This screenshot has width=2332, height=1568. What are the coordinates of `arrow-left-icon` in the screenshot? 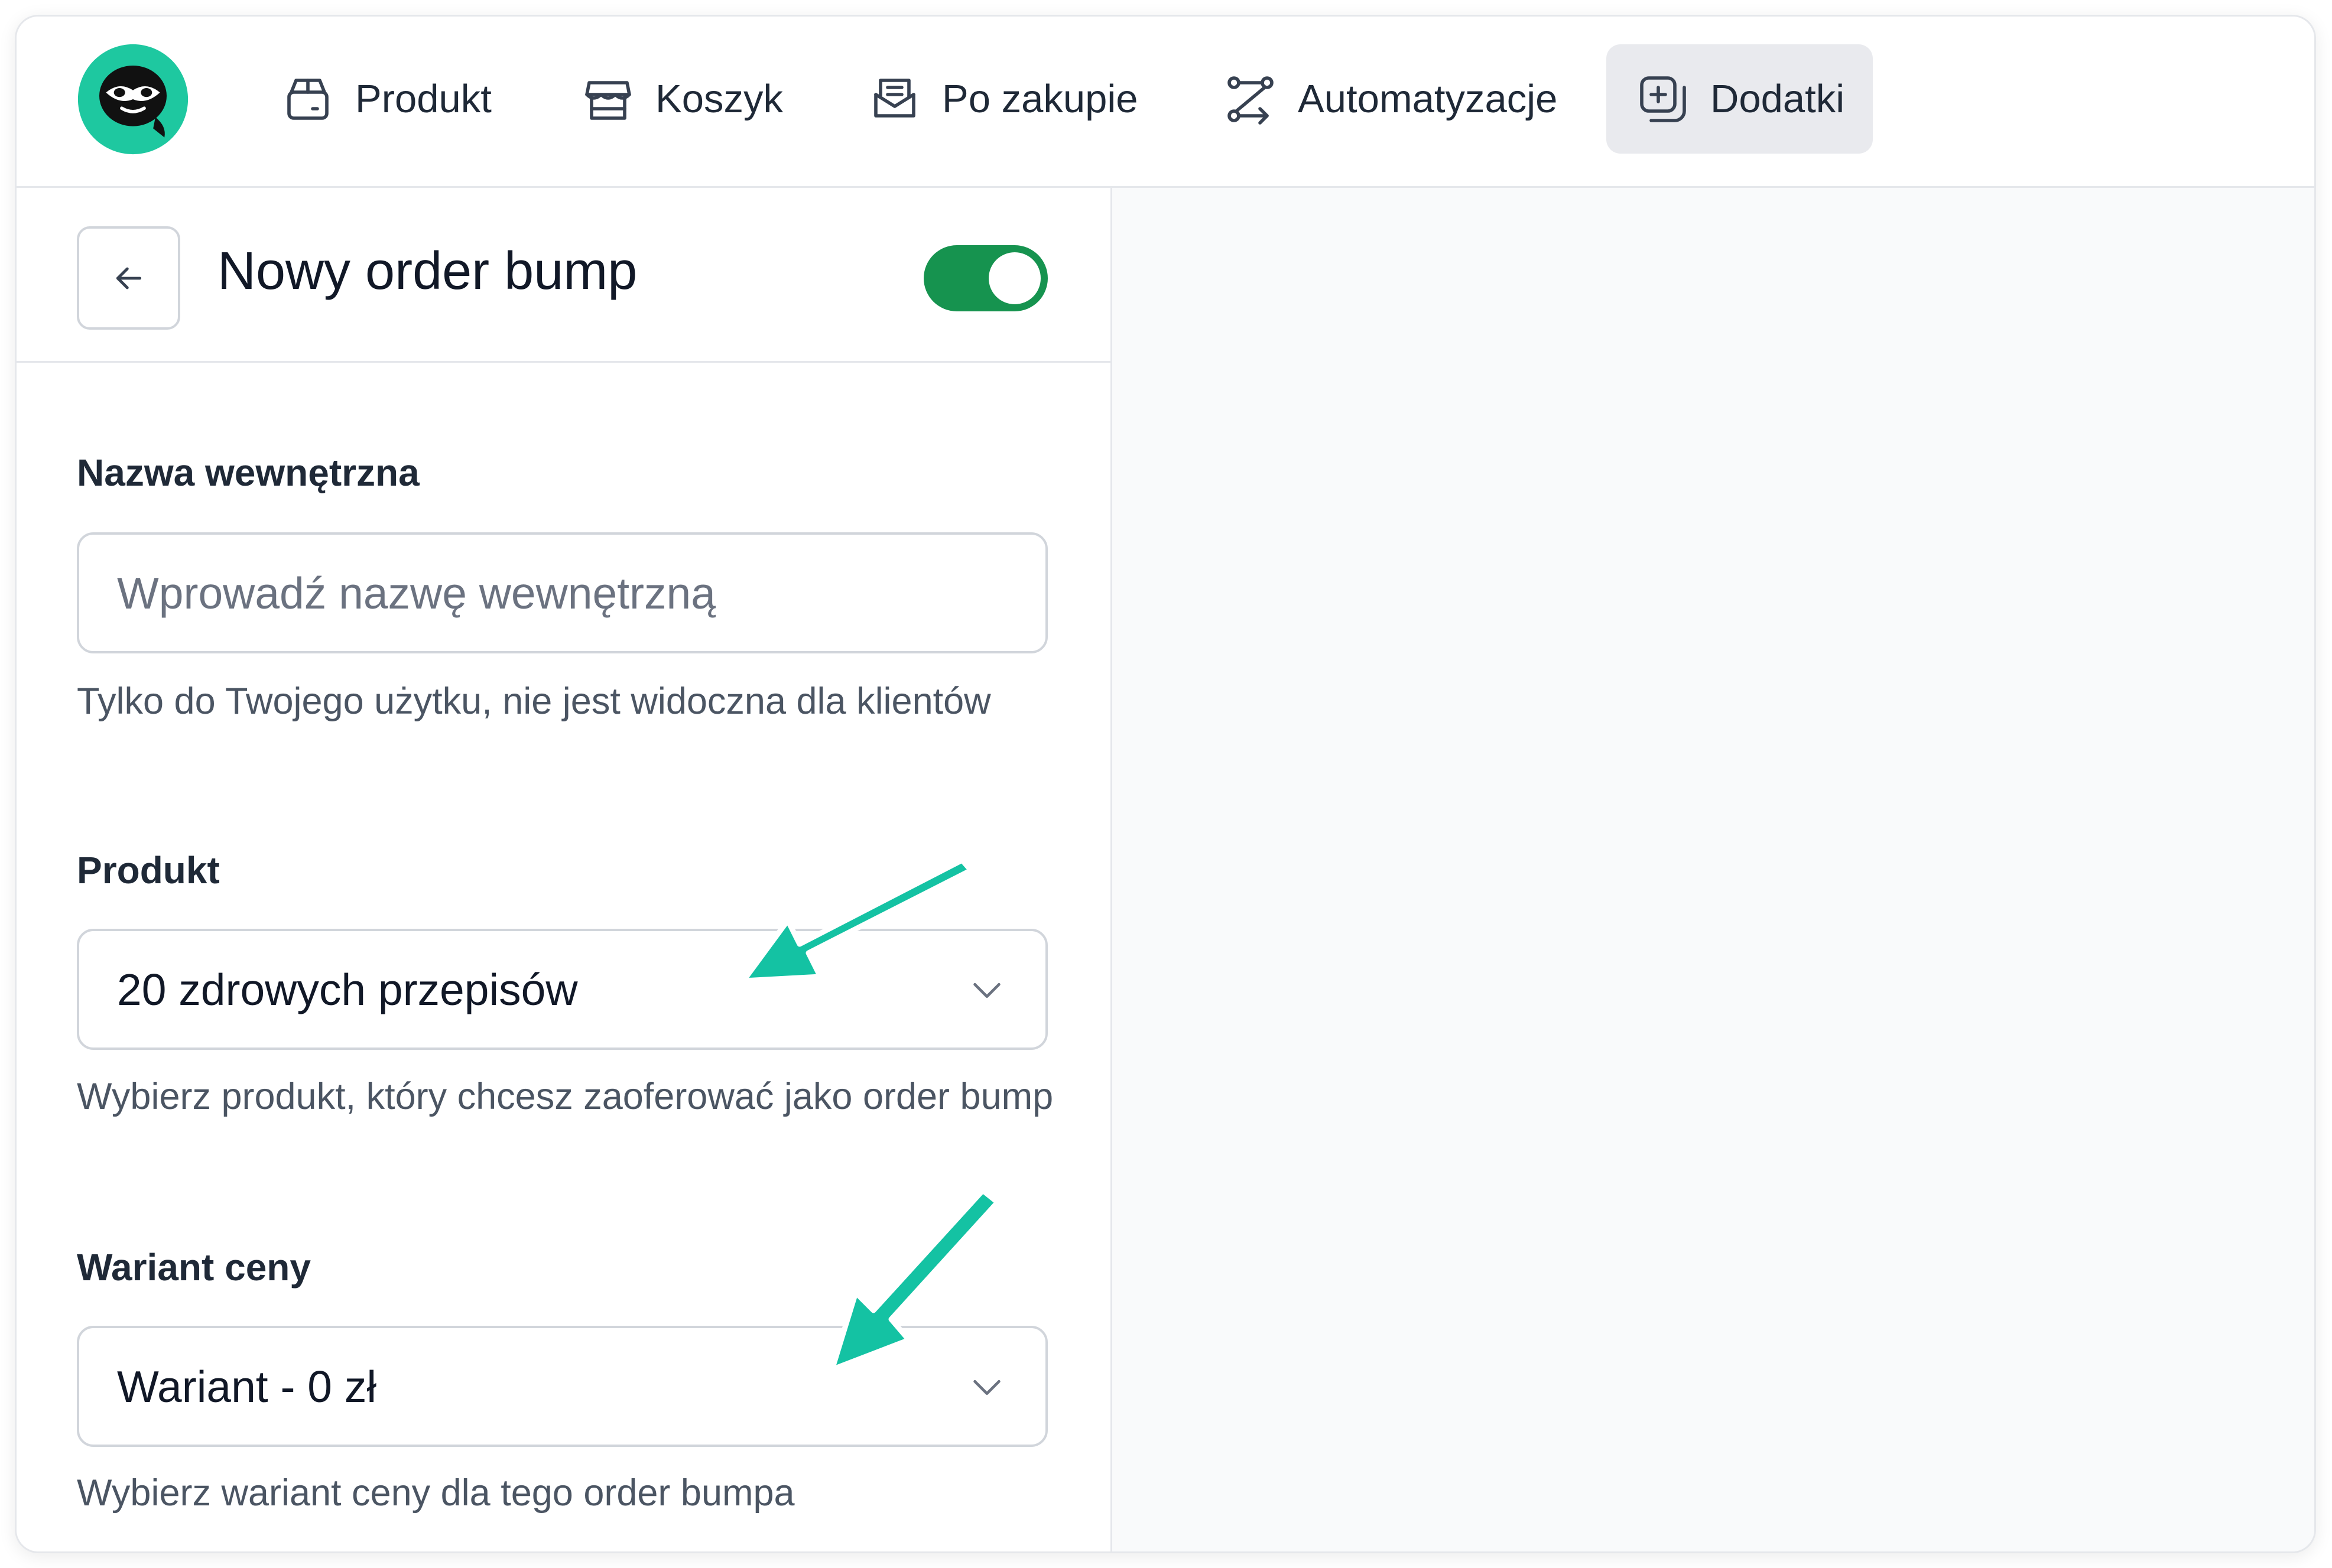 It's located at (128, 278).